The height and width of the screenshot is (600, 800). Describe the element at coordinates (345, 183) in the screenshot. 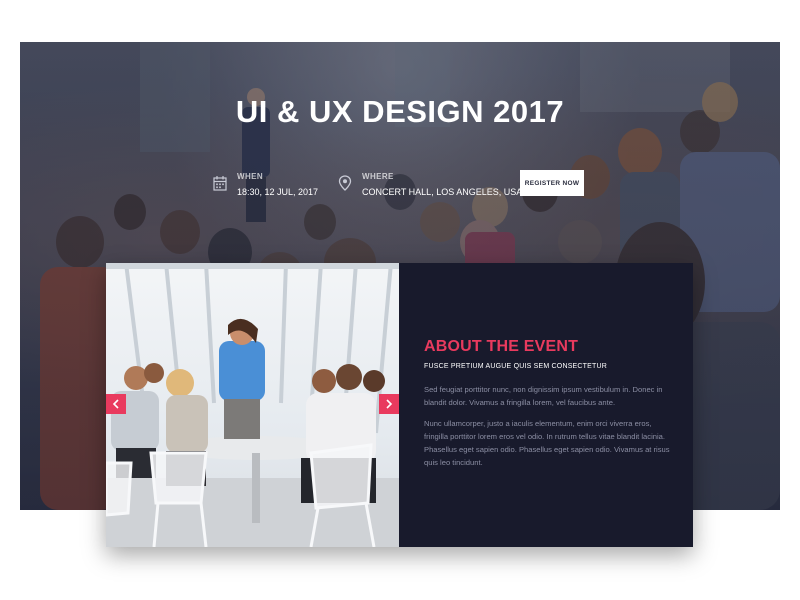

I see `location-pin-icon` at that location.